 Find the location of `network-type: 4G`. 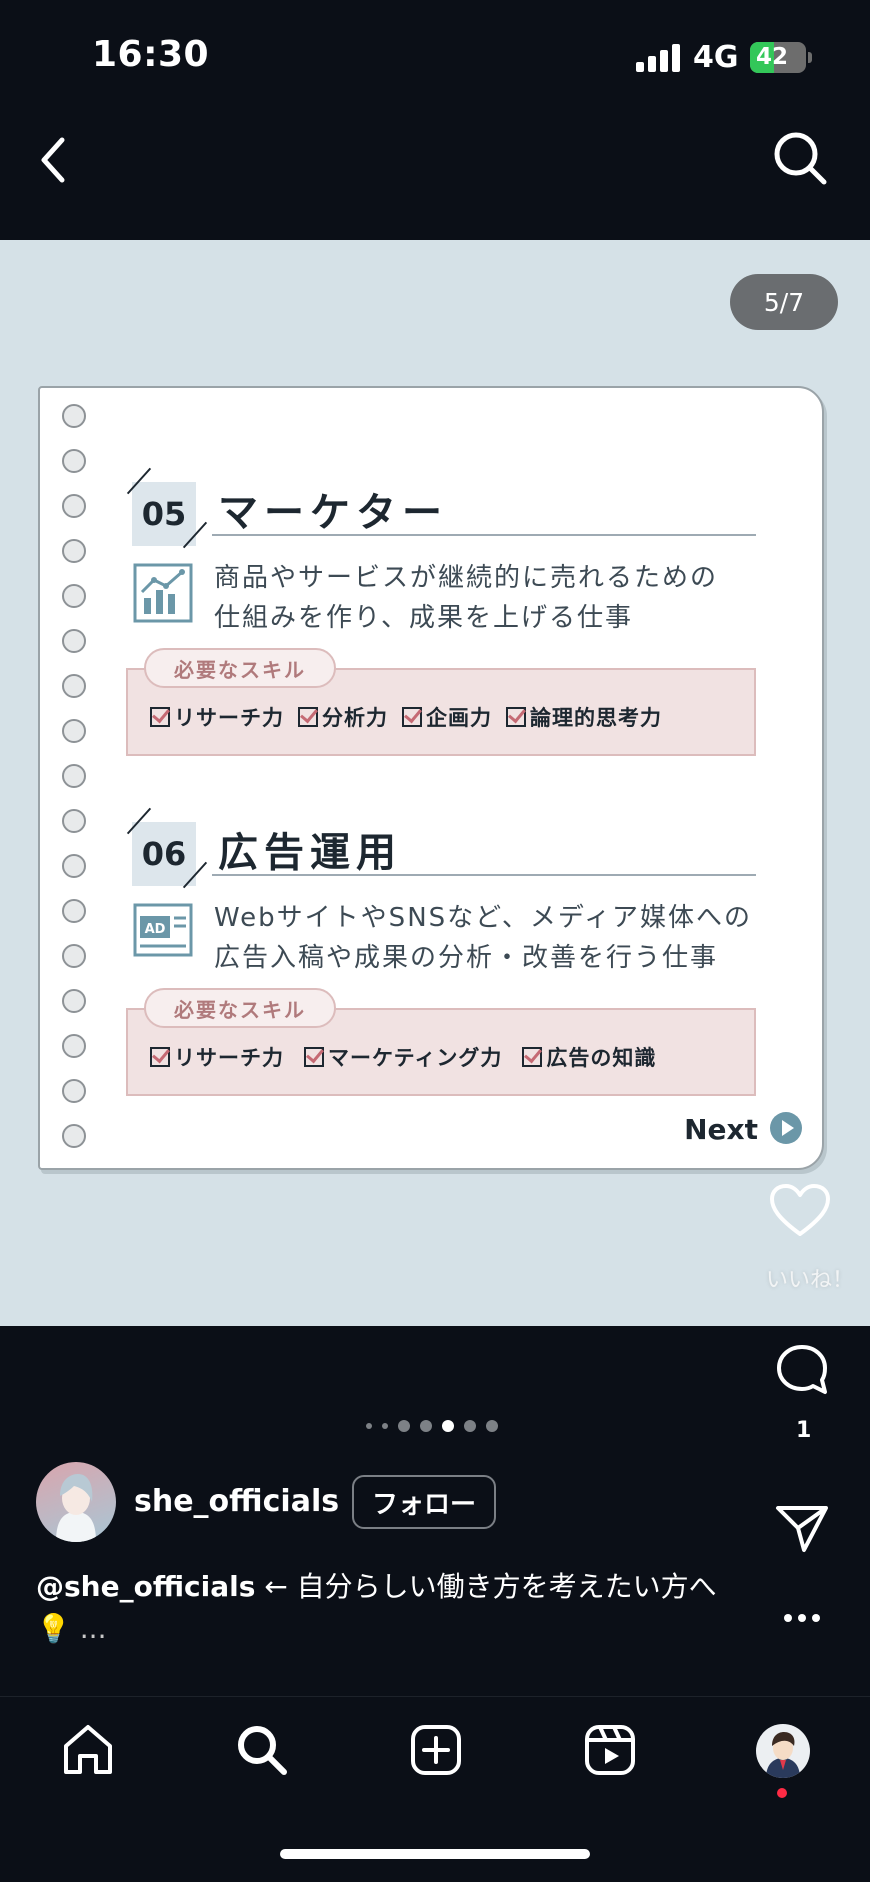

network-type: 4G is located at coordinates (716, 57).